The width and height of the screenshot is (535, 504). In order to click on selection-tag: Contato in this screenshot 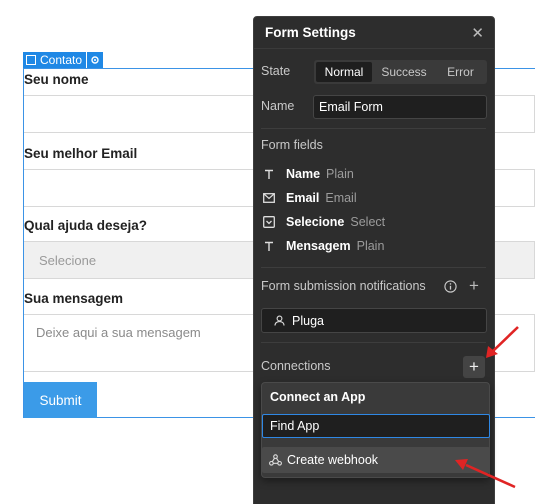, I will do `click(63, 60)`.